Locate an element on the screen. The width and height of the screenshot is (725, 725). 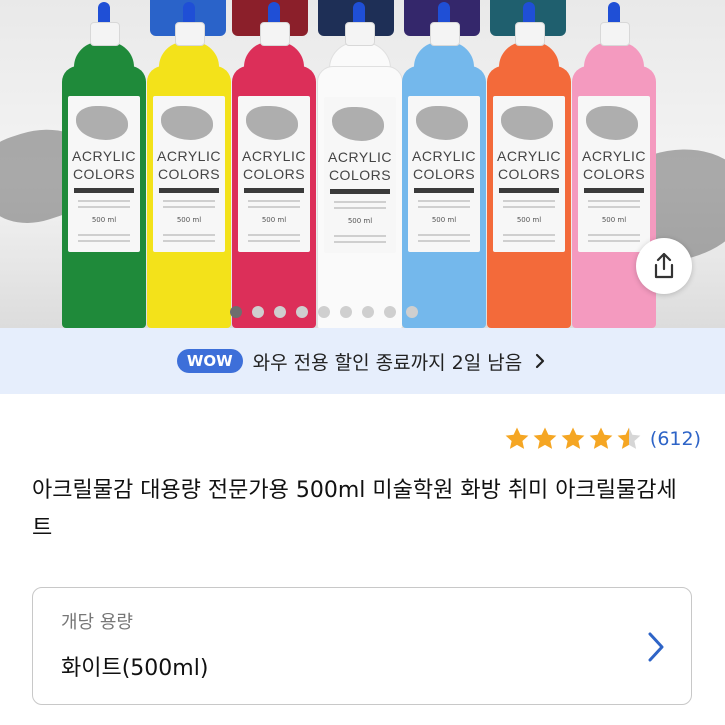
share-icon is located at coordinates (664, 265).